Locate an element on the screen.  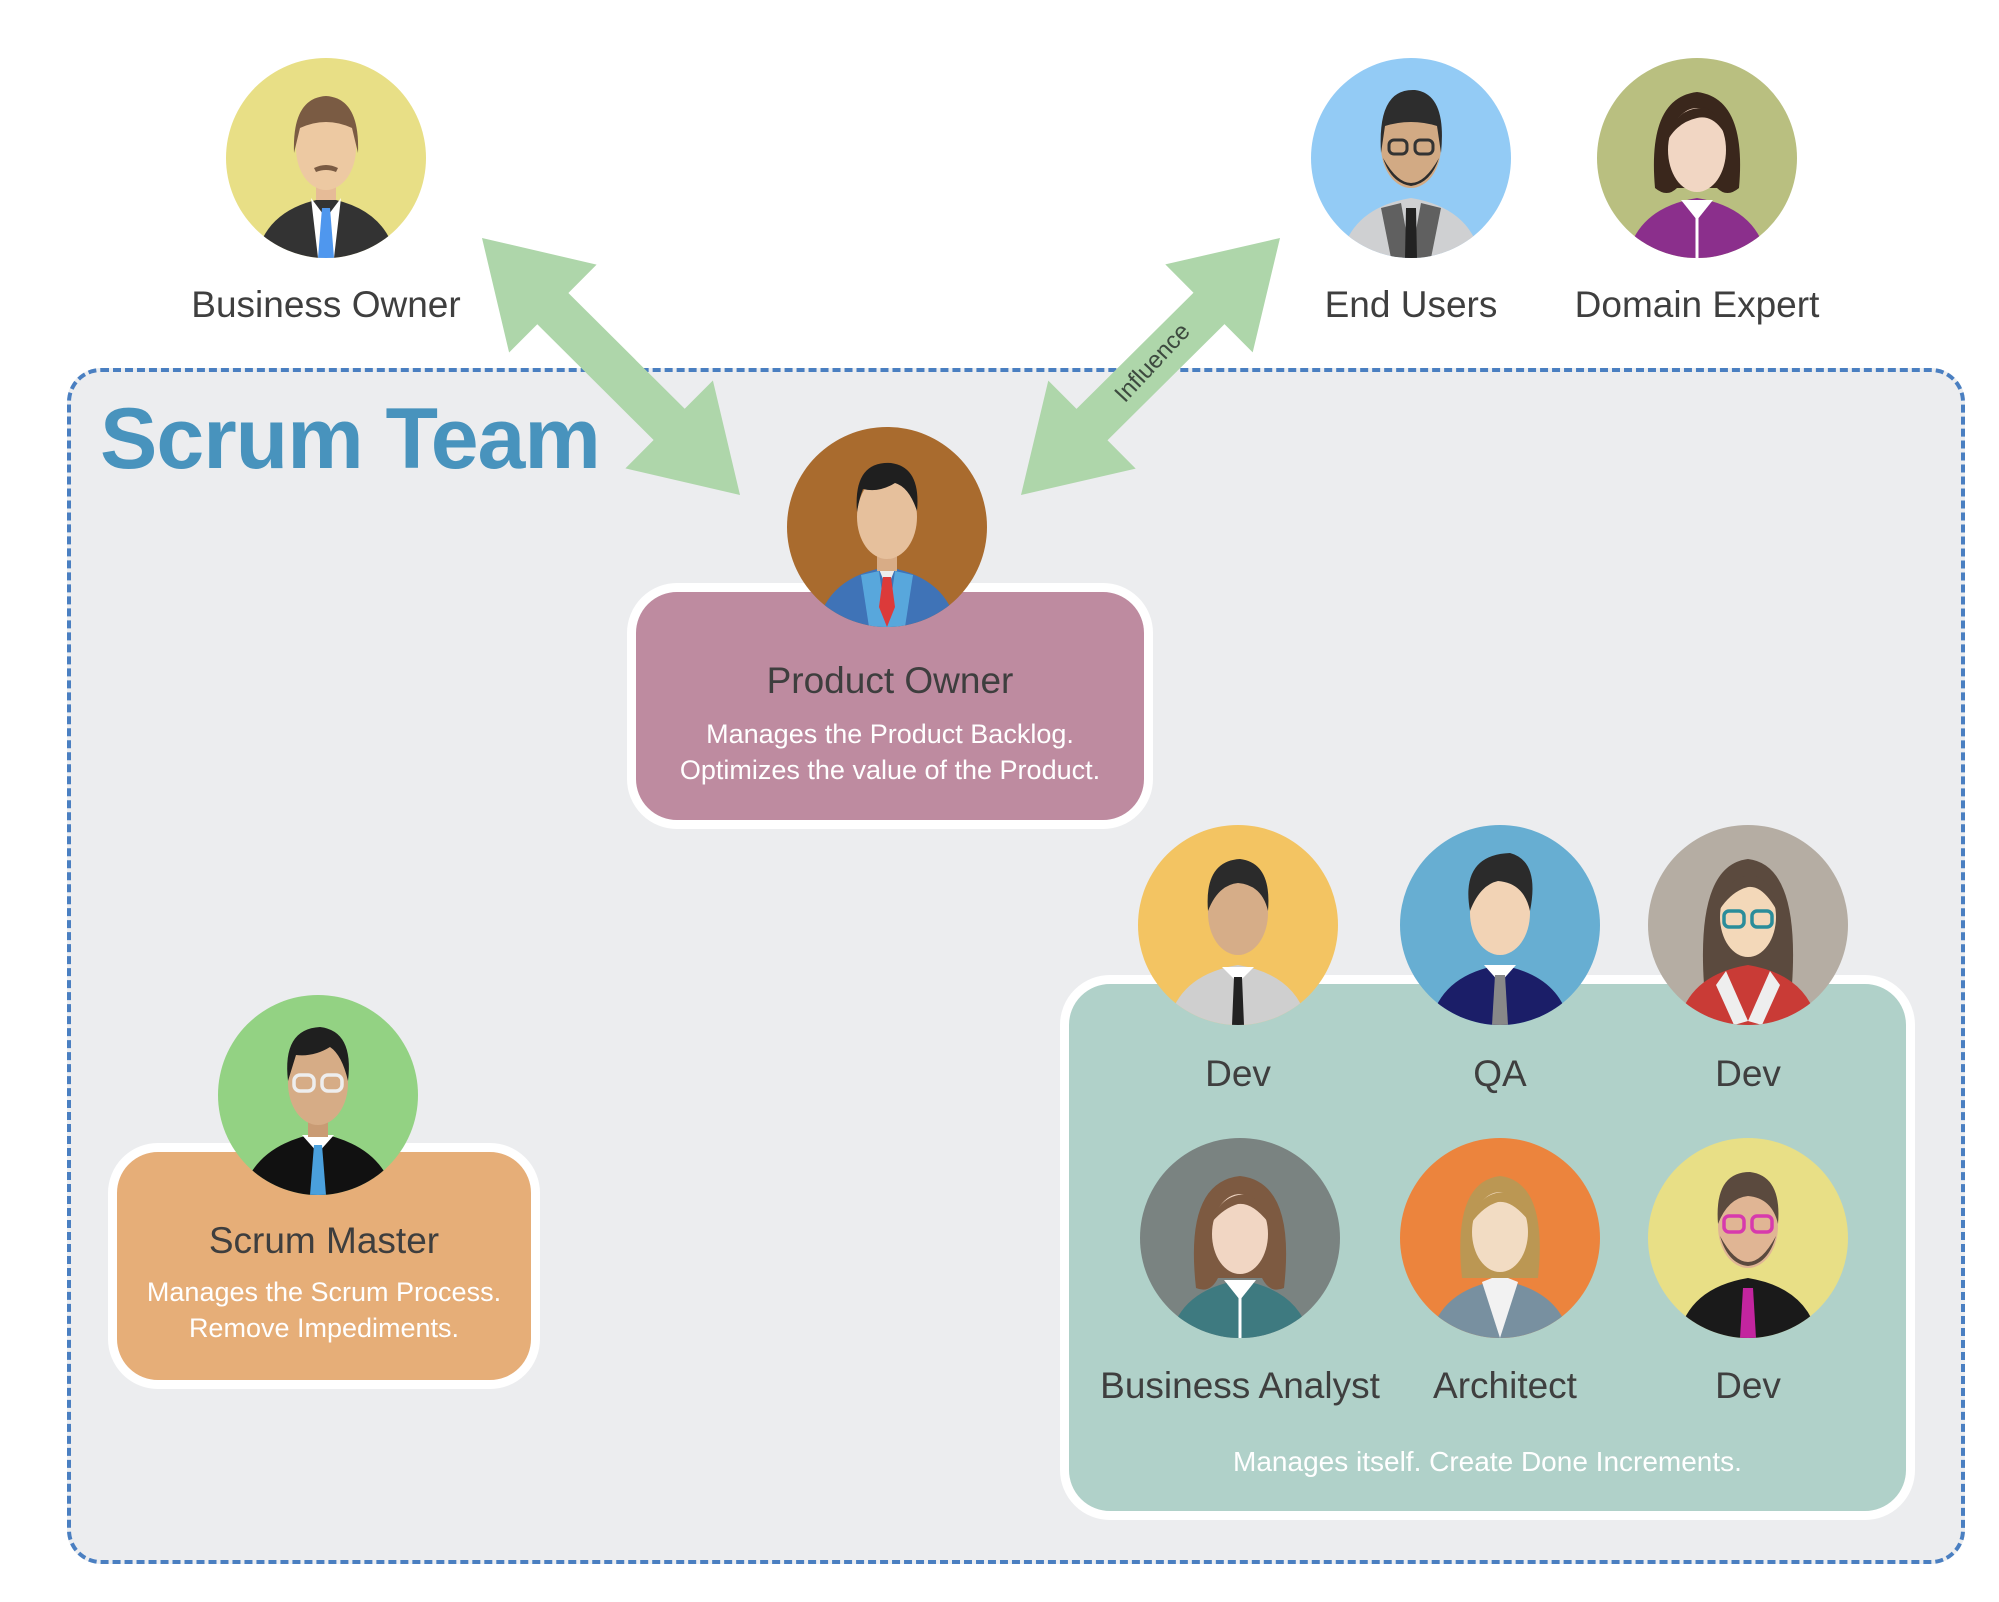
business-analyst-icon is located at coordinates (1240, 1238).